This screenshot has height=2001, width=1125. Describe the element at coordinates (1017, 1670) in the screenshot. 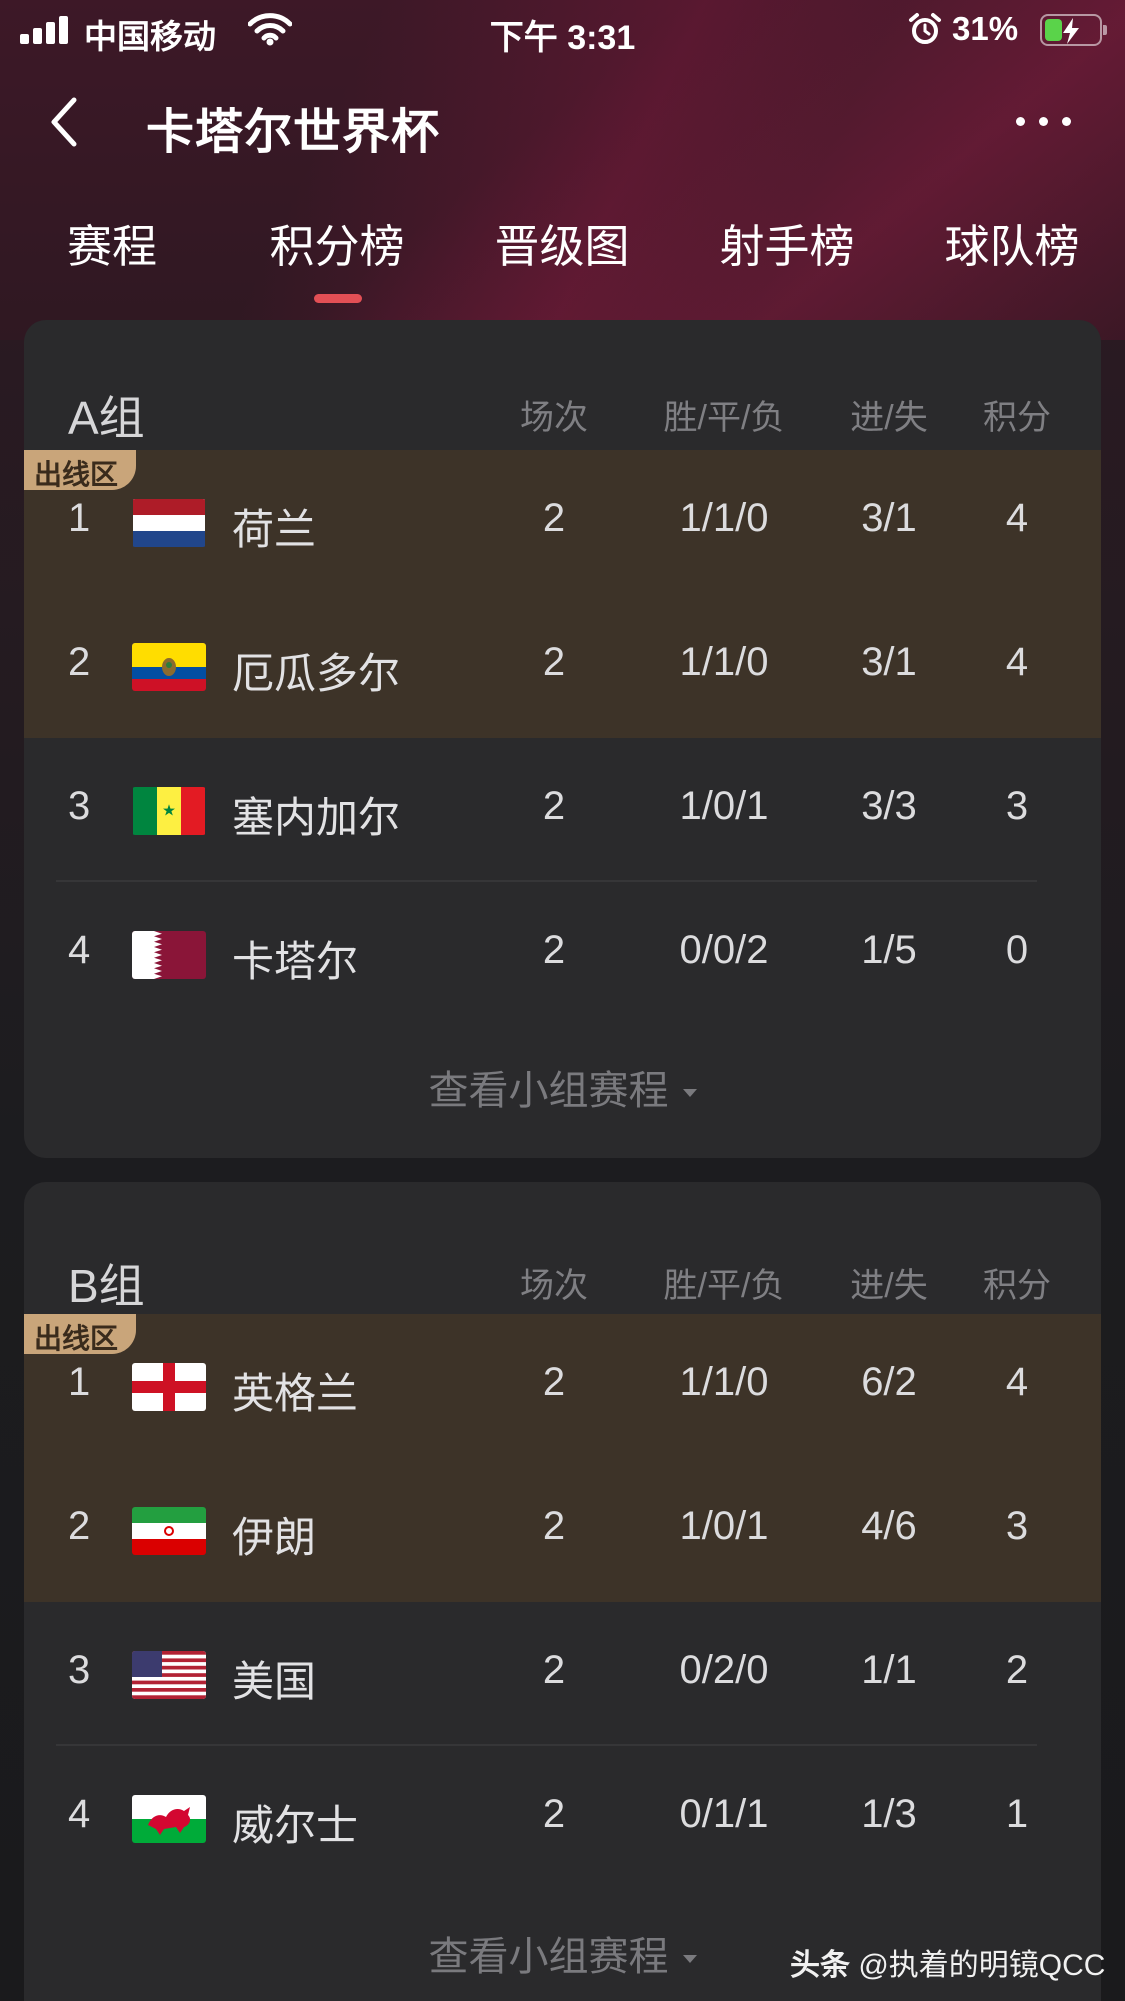

I see `points: 2` at that location.